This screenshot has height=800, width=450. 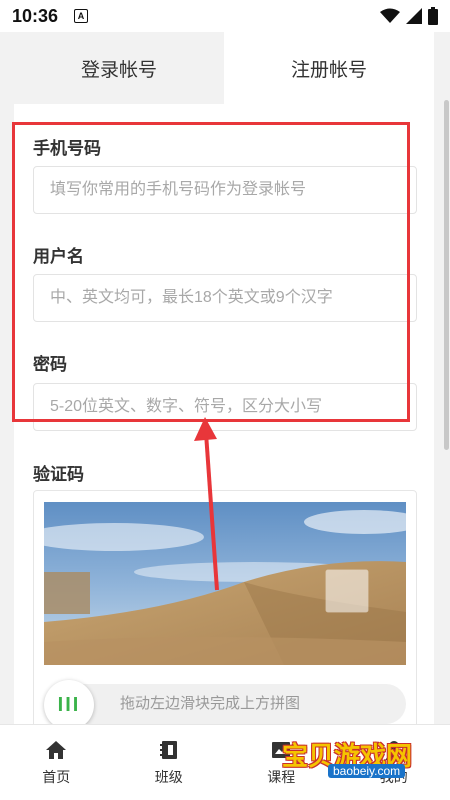 What do you see at coordinates (35, 15) in the screenshot?
I see `status-time: 10:36` at bounding box center [35, 15].